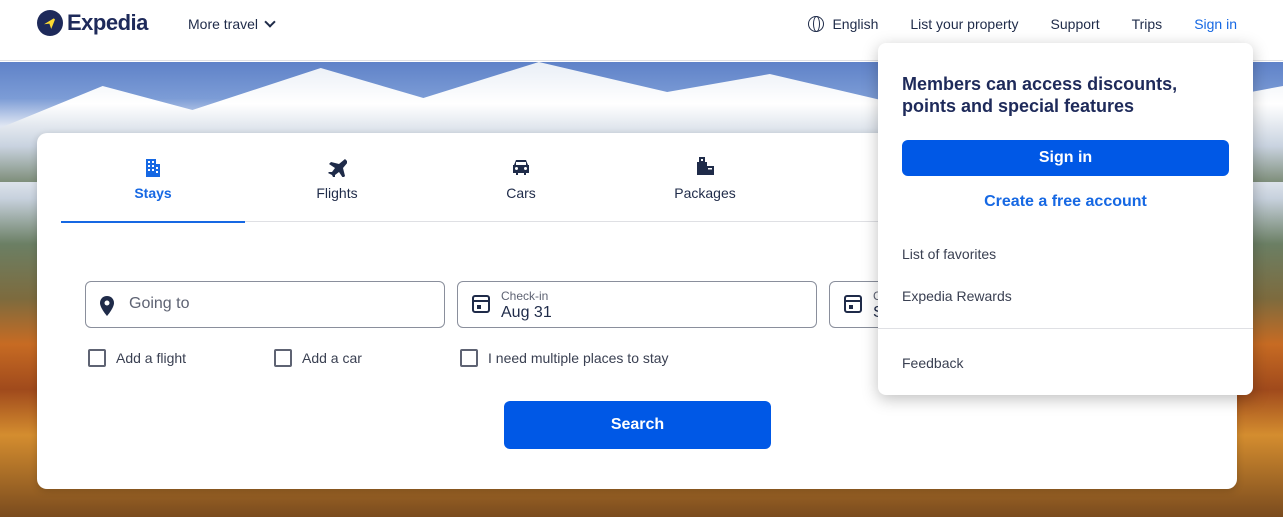  I want to click on more-travel-menu: More travel, so click(232, 24).